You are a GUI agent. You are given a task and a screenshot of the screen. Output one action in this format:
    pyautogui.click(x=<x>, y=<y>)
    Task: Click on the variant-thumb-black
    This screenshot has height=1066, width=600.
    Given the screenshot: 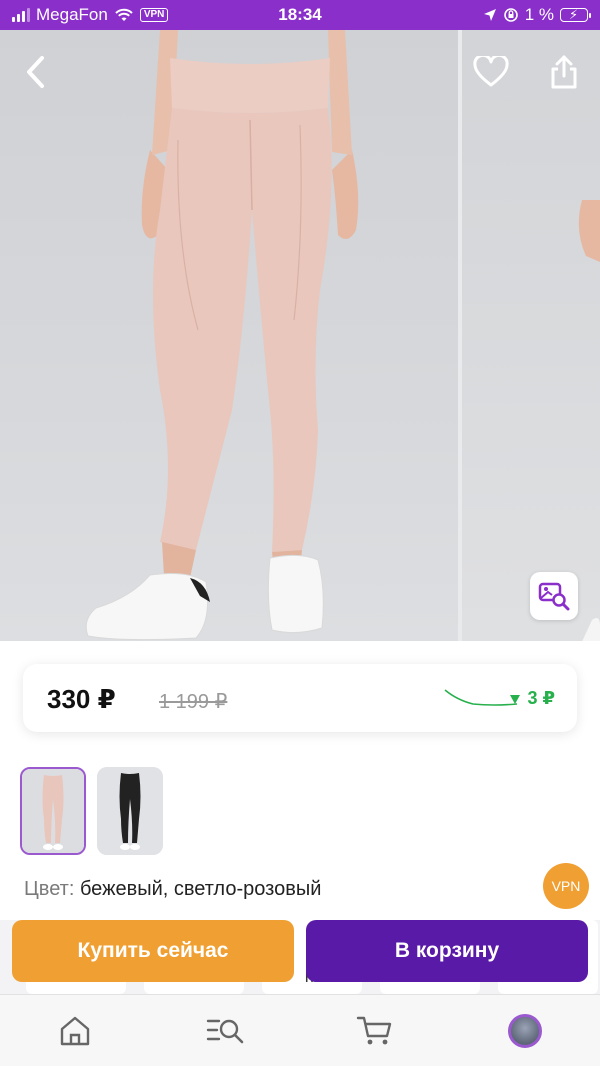 What is the action you would take?
    pyautogui.click(x=130, y=811)
    